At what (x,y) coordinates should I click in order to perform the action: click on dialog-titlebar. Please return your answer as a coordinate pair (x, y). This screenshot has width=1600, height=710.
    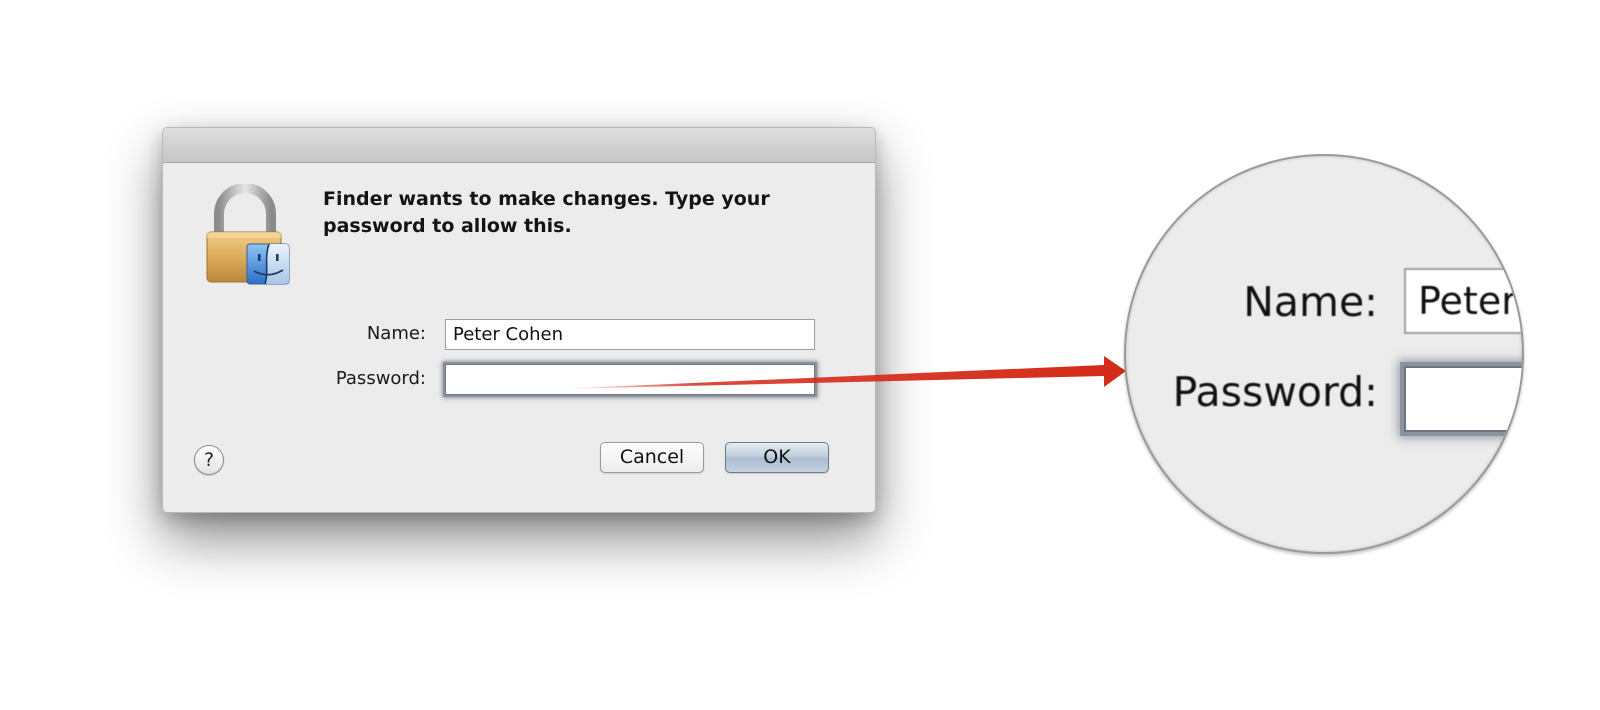
    Looking at the image, I should click on (519, 145).